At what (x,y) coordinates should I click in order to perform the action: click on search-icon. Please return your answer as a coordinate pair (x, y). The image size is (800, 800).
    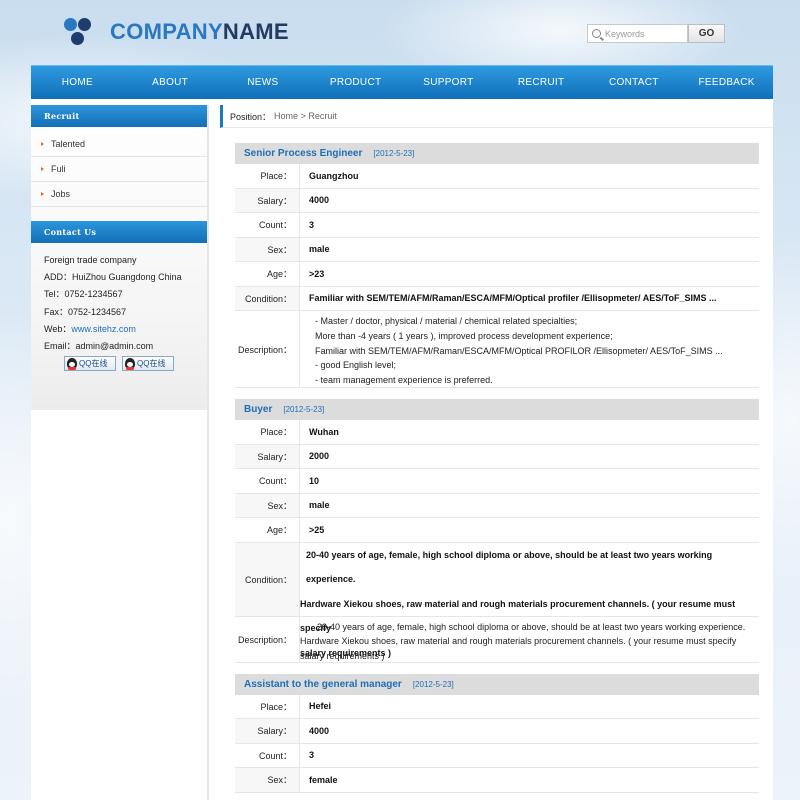
    Looking at the image, I should click on (596, 33).